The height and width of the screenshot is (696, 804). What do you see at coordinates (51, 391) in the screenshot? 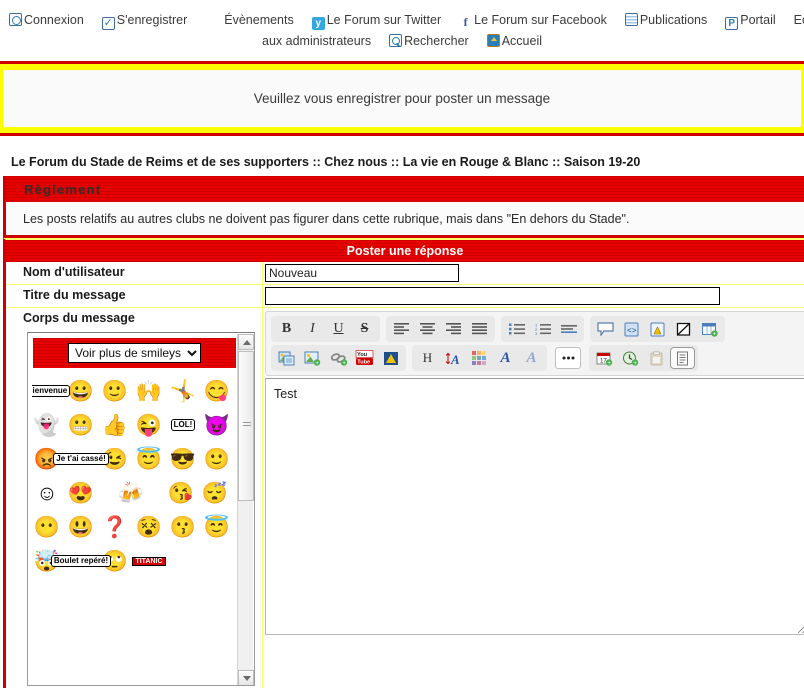
I see `smiley-bienvenue-sign: Bienvenue` at bounding box center [51, 391].